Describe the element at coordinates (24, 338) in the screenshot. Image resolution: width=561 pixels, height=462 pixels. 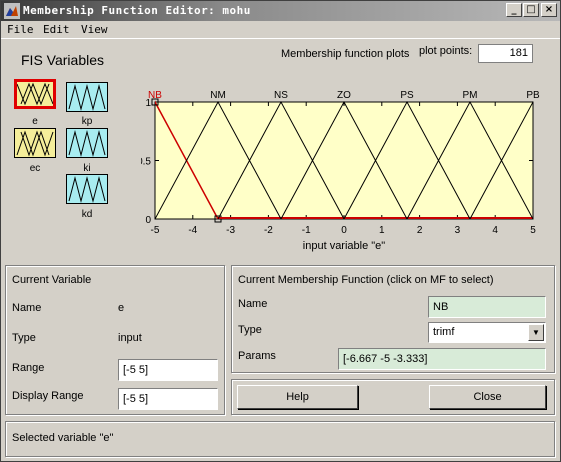
I see `var-type-label: Type` at that location.